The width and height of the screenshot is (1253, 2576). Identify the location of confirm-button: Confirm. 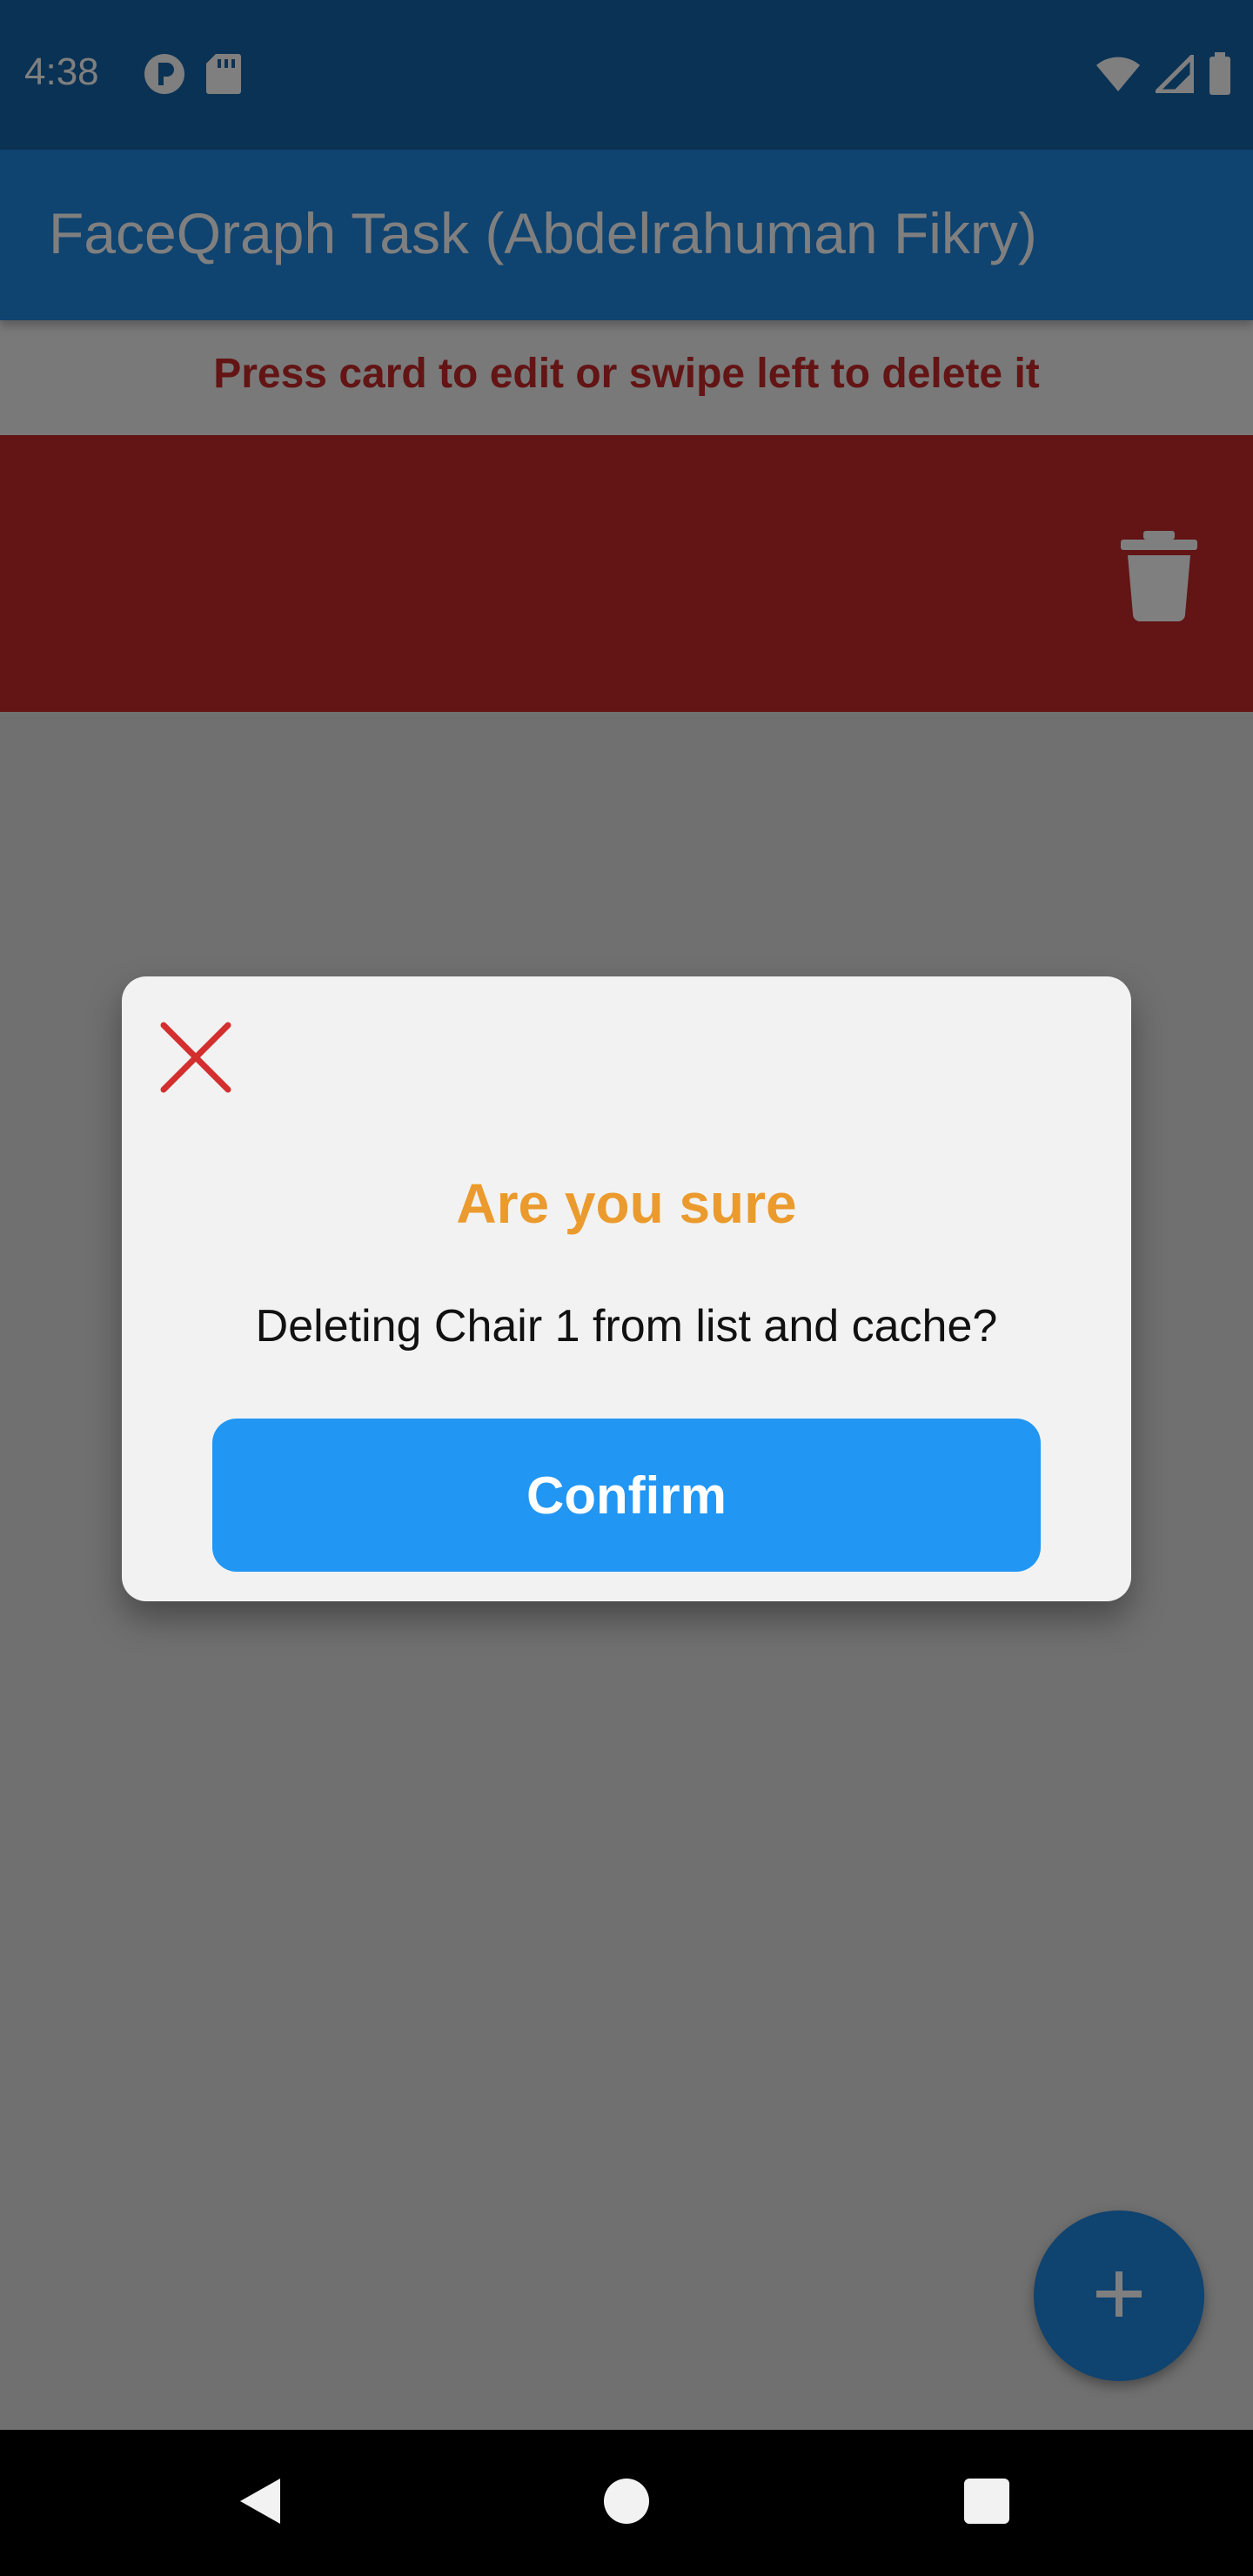
(626, 1495).